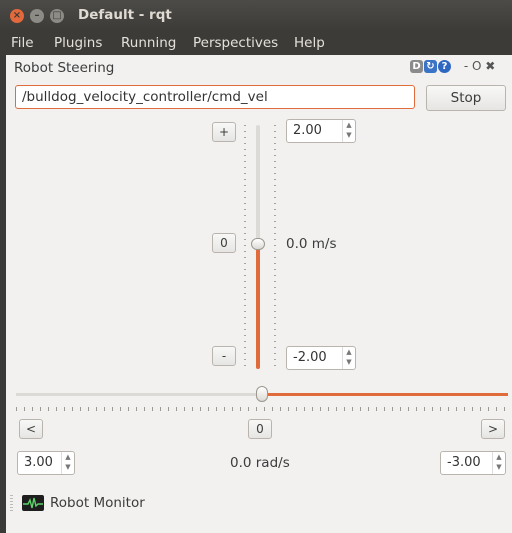 The height and width of the screenshot is (533, 512). What do you see at coordinates (309, 43) in the screenshot?
I see `menu-help: Help` at bounding box center [309, 43].